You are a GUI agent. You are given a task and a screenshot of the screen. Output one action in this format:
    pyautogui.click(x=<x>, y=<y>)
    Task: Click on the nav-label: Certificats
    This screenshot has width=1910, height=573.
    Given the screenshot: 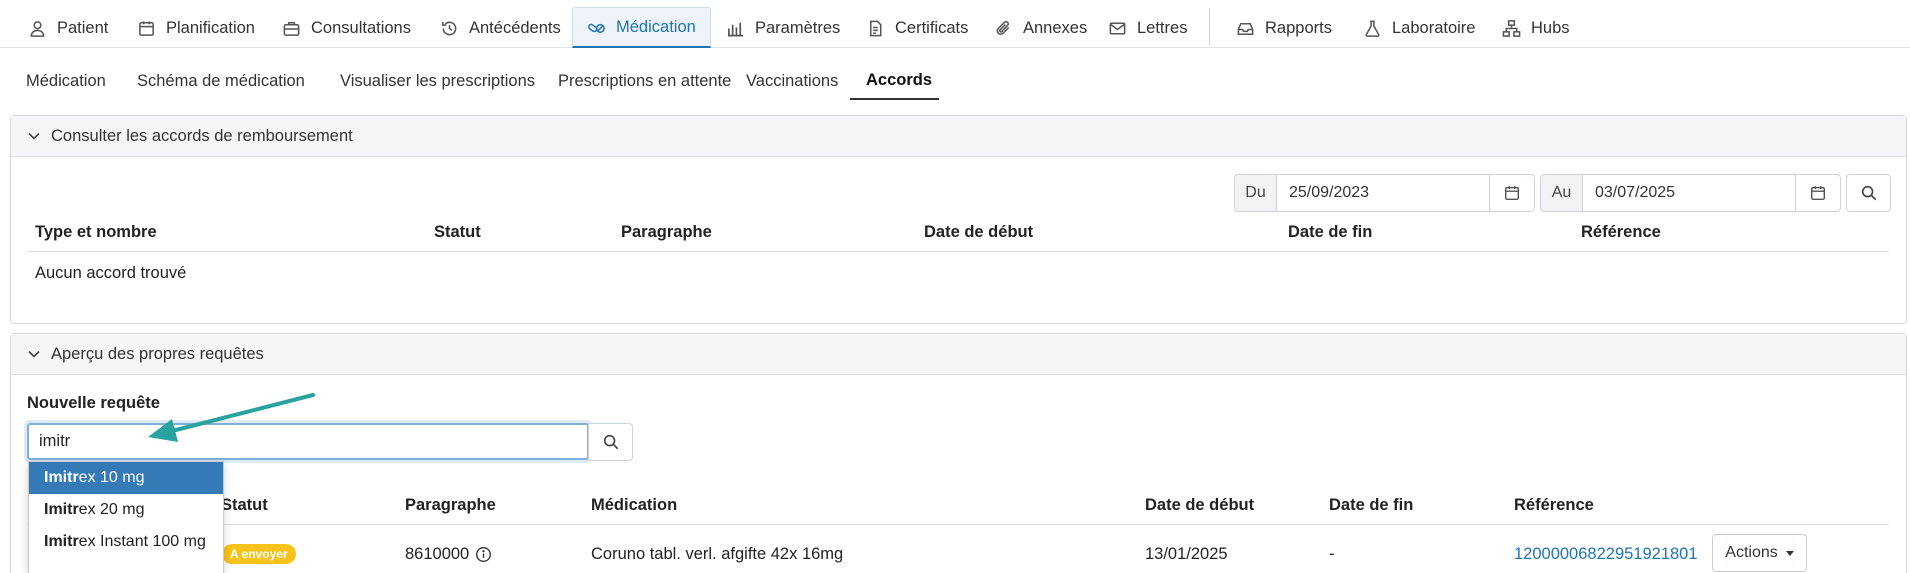 What is the action you would take?
    pyautogui.click(x=932, y=27)
    